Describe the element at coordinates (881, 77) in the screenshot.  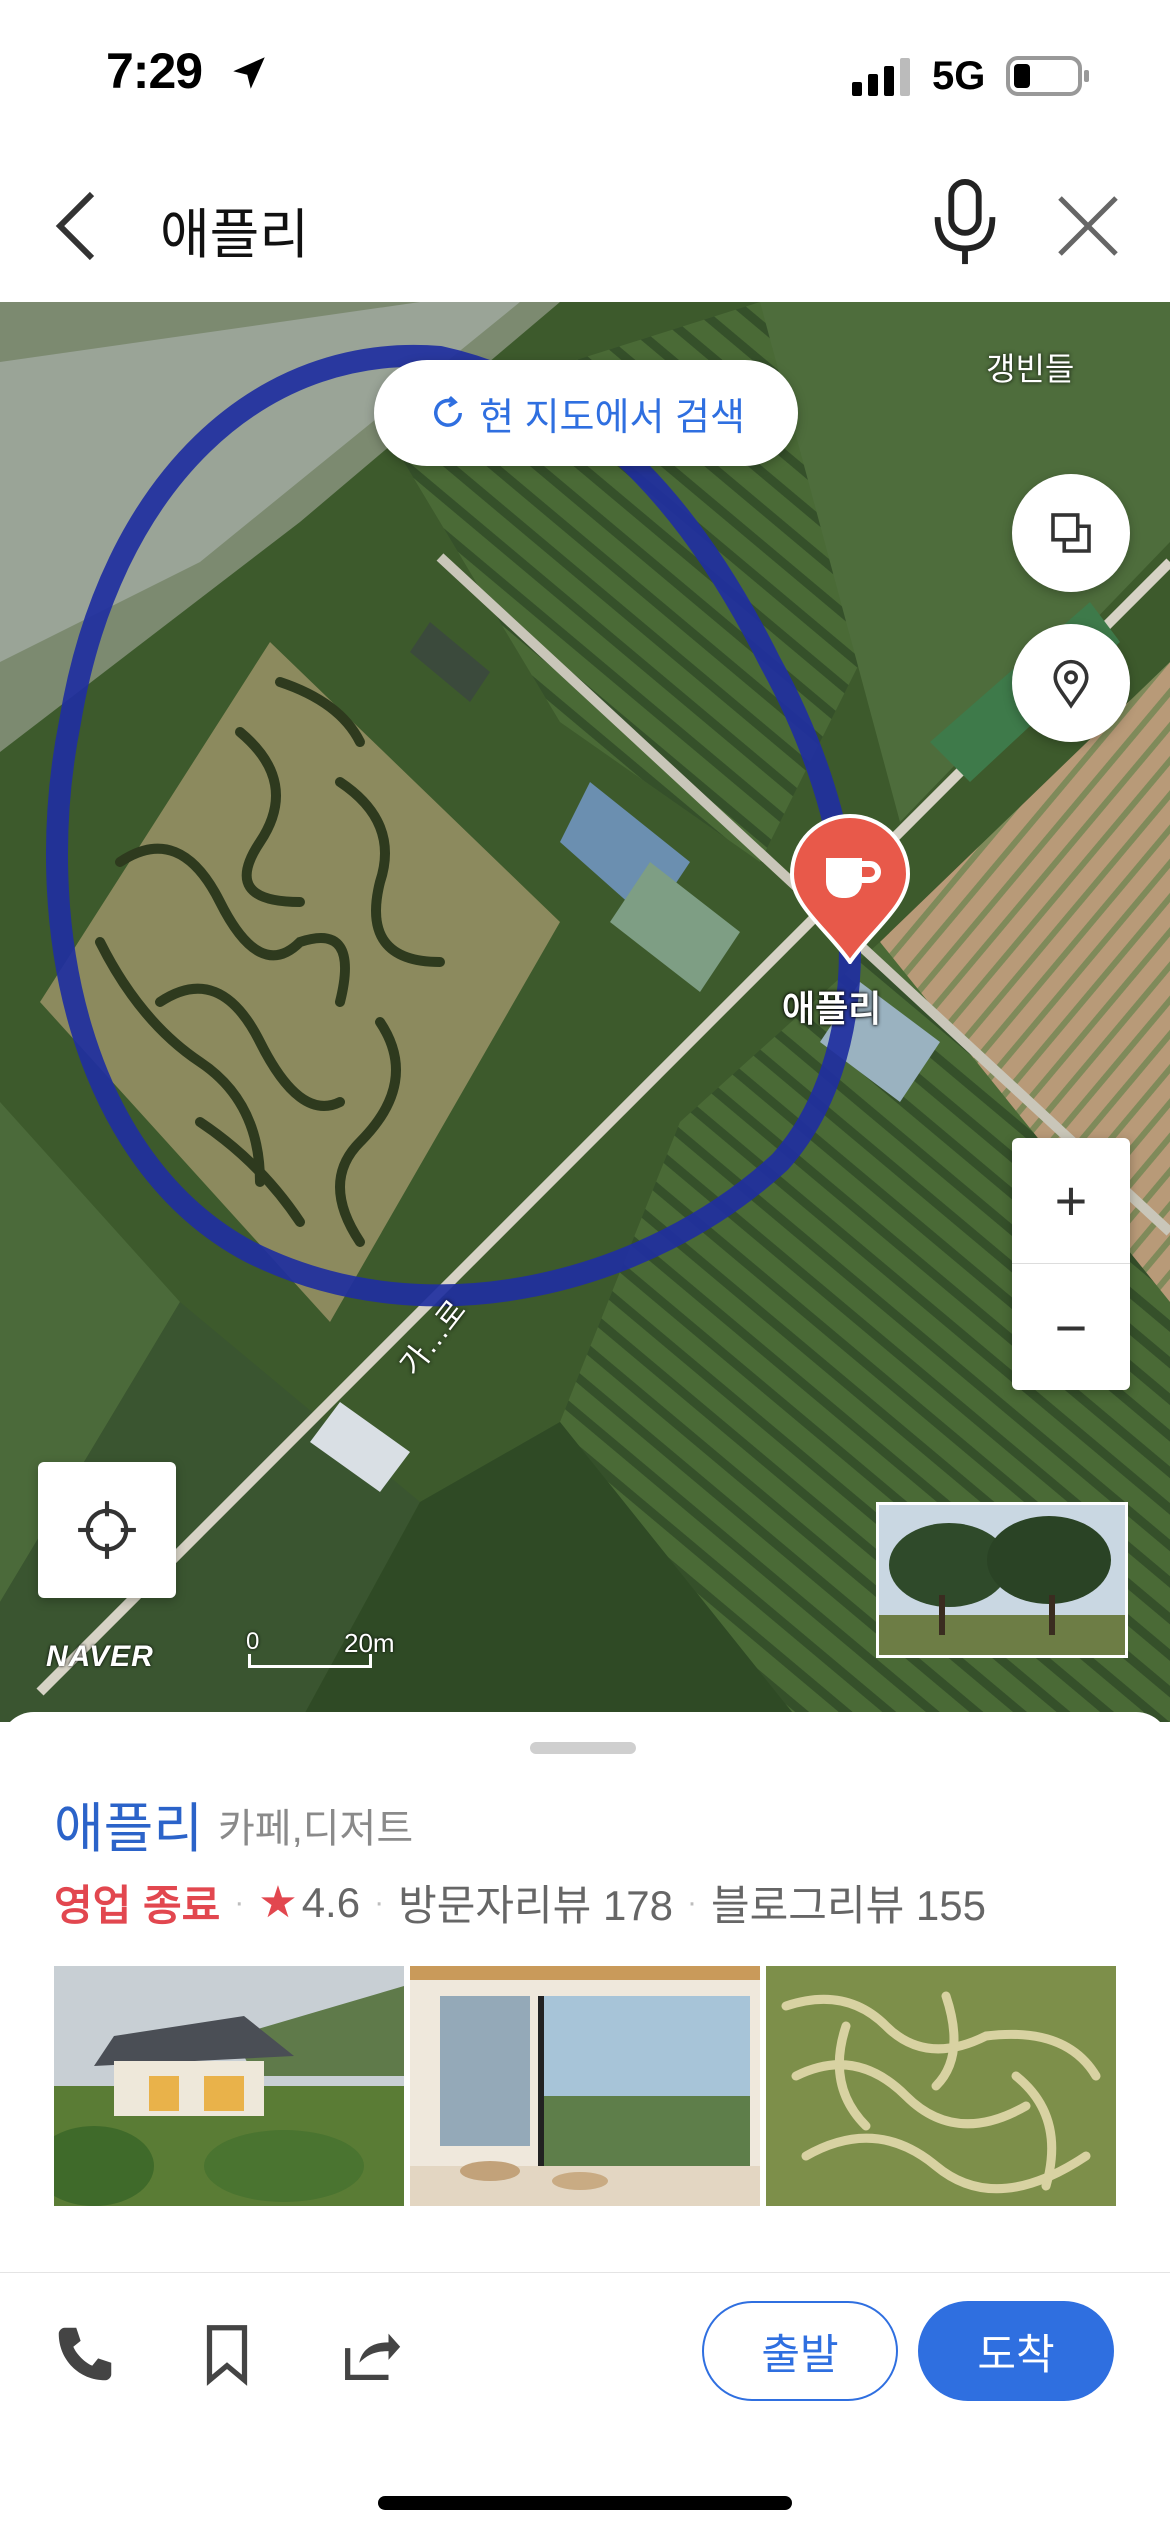
I see `signal-icon` at that location.